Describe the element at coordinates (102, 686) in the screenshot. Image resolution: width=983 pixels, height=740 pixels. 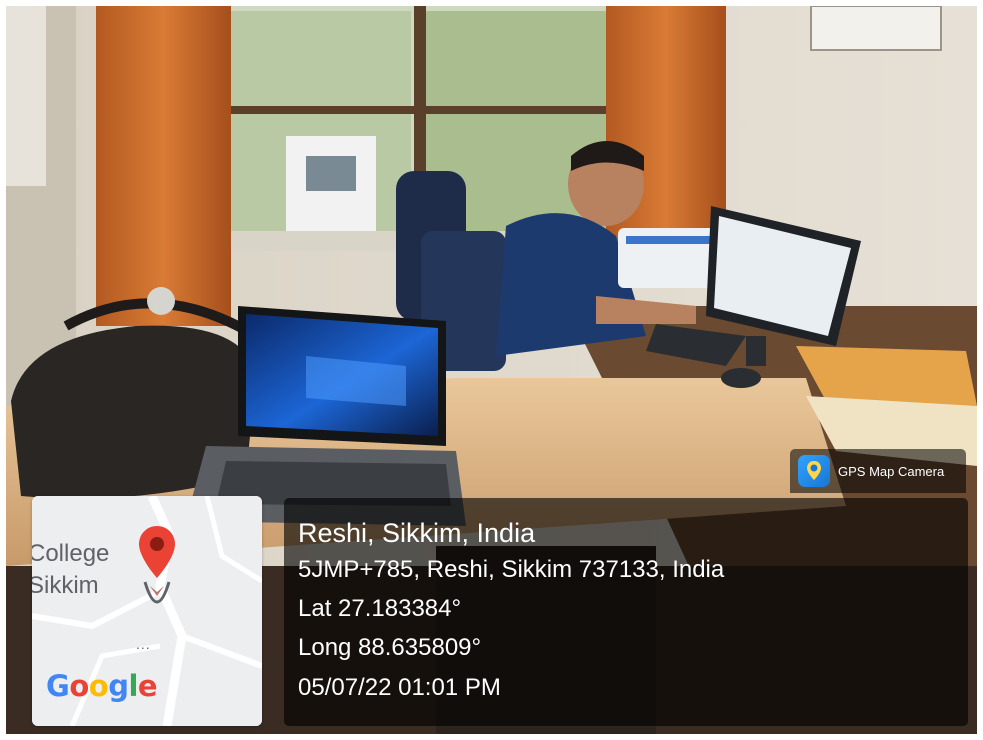
I see `google-logo: Google` at that location.